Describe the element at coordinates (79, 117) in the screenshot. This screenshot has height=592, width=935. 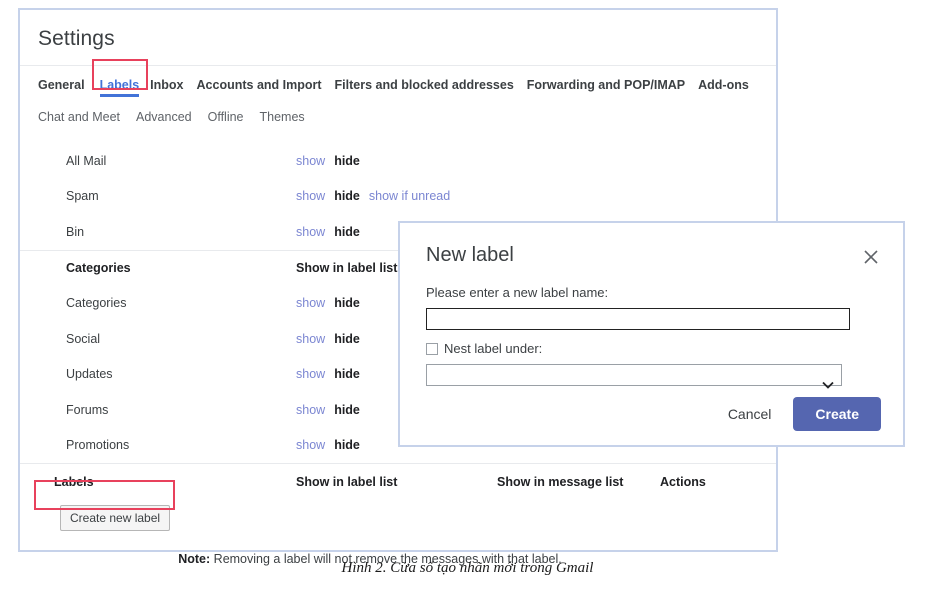
I see `tab-chat-and-meet: Chat and Meet` at that location.